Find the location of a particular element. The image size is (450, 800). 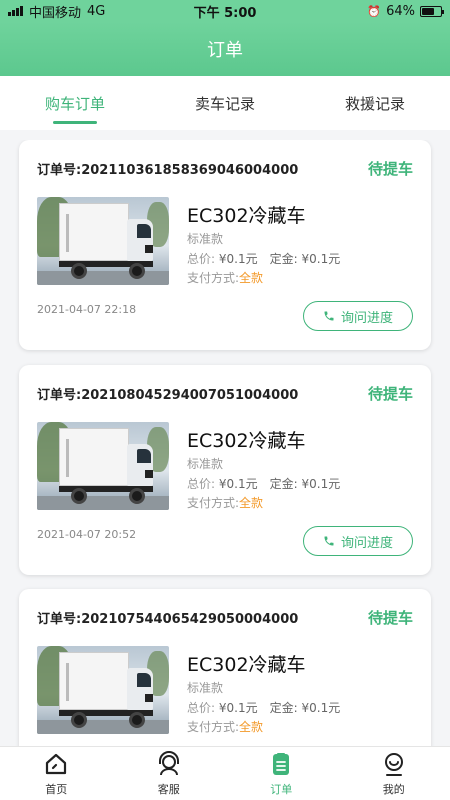

tabbar-item-home: 首页 is located at coordinates (56, 773).